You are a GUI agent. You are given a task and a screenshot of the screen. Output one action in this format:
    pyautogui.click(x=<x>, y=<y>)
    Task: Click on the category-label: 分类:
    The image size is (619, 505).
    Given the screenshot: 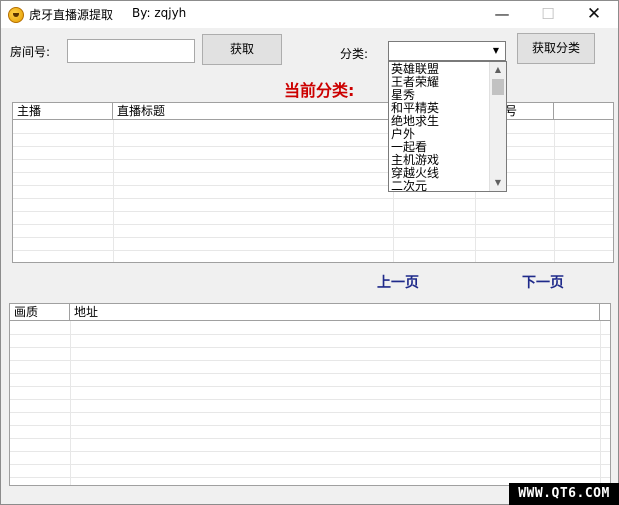 What is the action you would take?
    pyautogui.click(x=354, y=54)
    